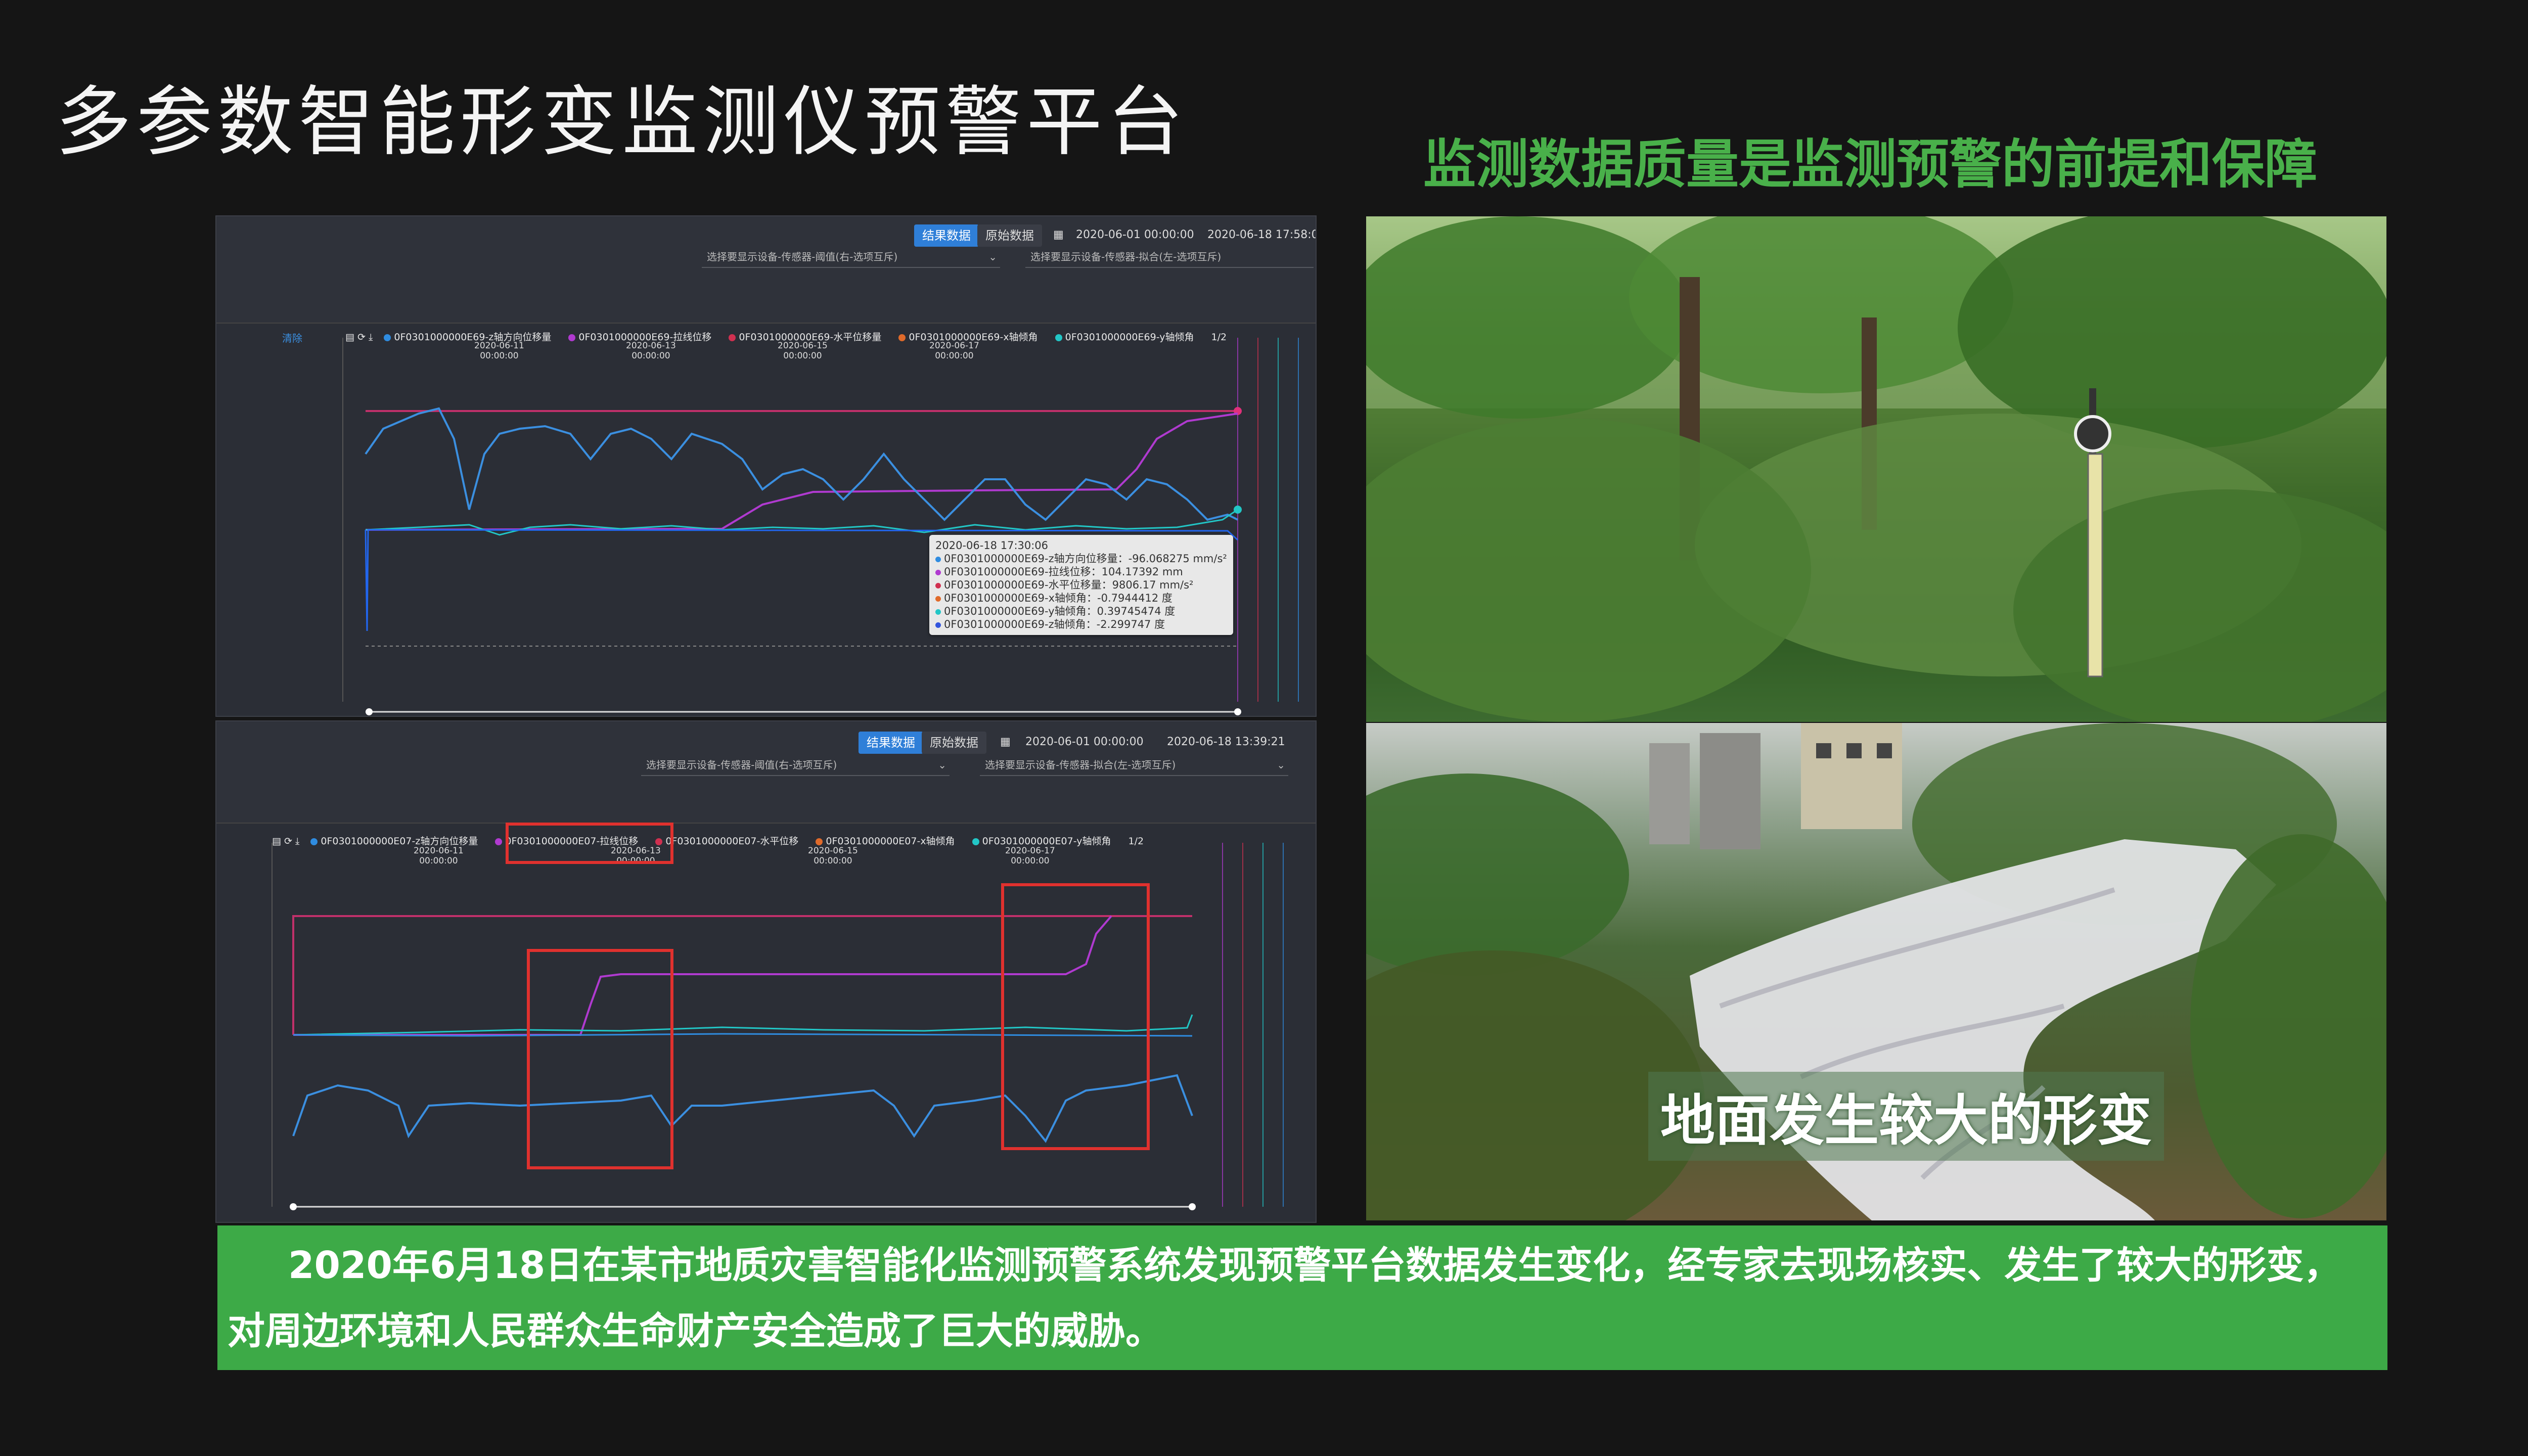 The height and width of the screenshot is (1456, 2528). I want to click on sensor-chart-bottom, so click(778, 1026).